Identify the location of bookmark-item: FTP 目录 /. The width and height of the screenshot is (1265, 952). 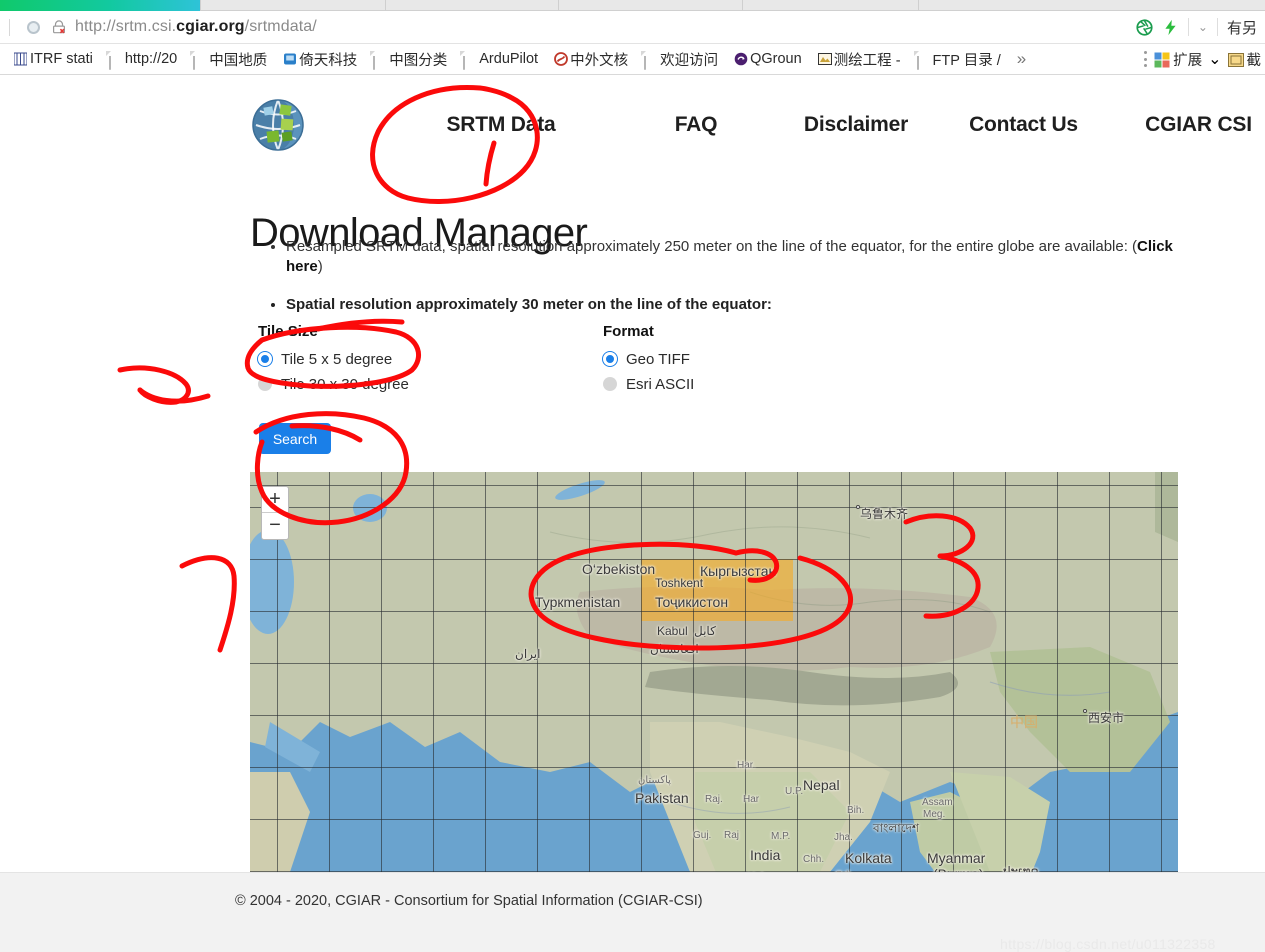
(959, 59).